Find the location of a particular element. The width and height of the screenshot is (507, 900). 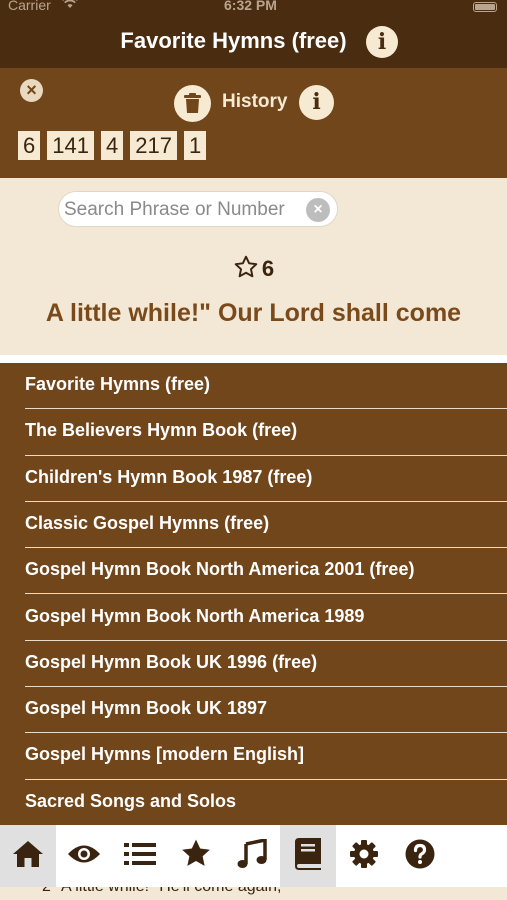

title-bar: Favorite Hymns (free) i is located at coordinates (253, 41).